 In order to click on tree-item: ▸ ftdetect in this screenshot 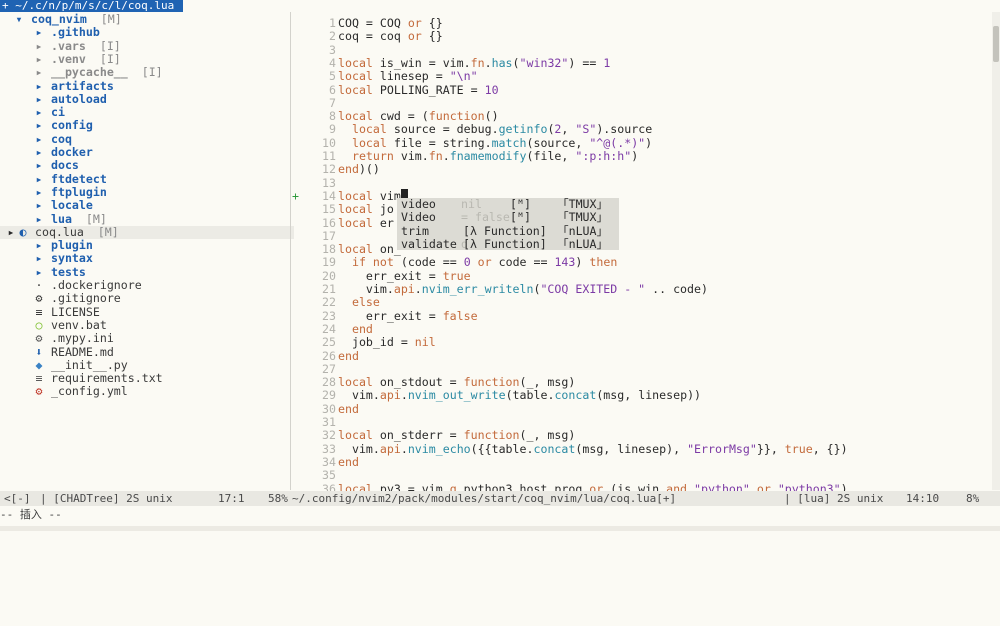, I will do `click(70, 178)`.